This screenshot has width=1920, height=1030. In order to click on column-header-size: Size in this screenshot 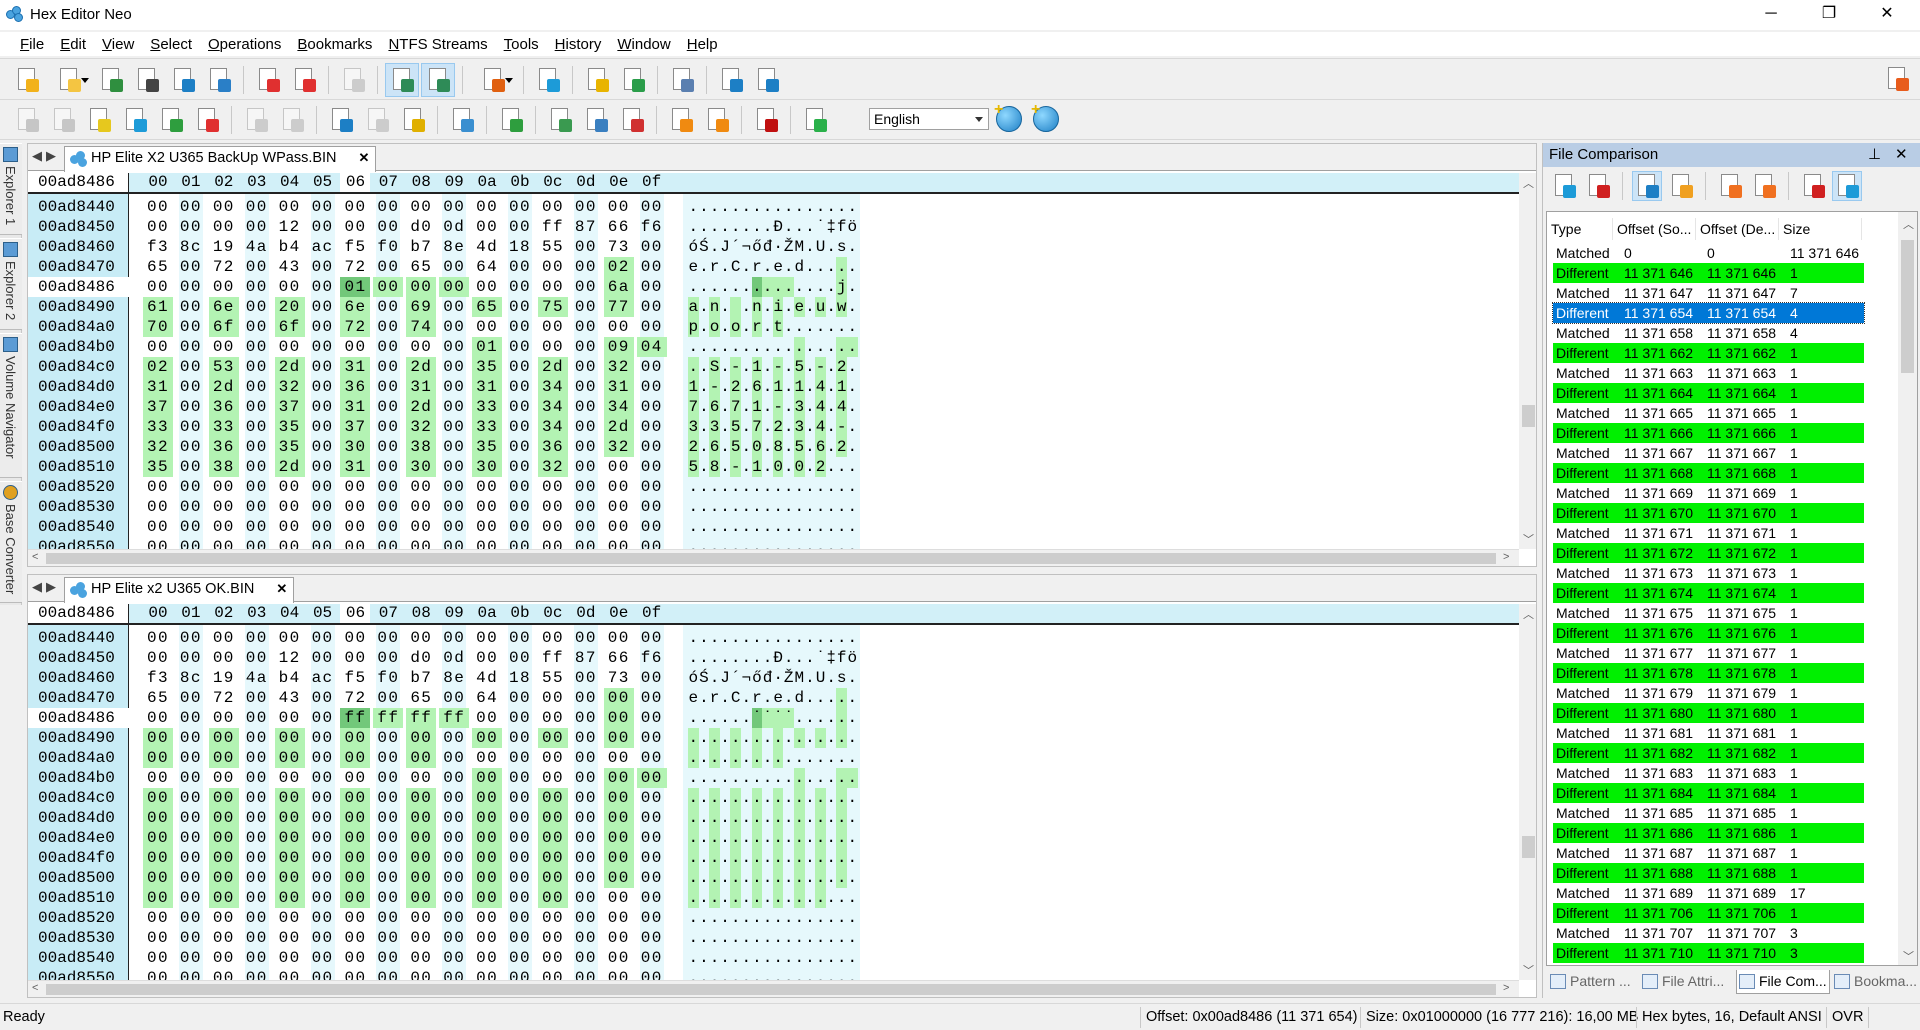, I will do `click(1820, 229)`.